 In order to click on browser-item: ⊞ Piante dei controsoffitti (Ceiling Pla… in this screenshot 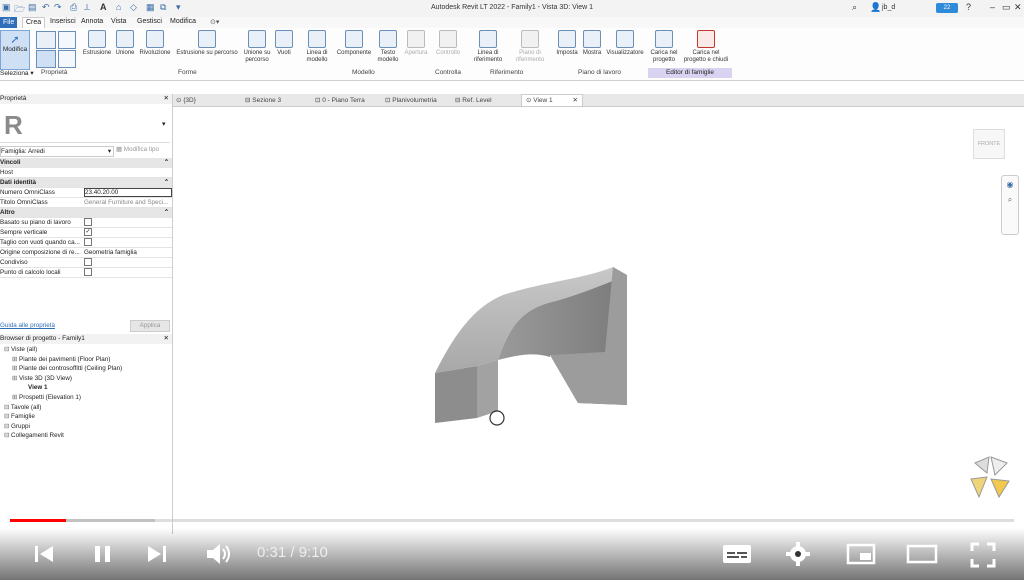, I will do `click(67, 368)`.